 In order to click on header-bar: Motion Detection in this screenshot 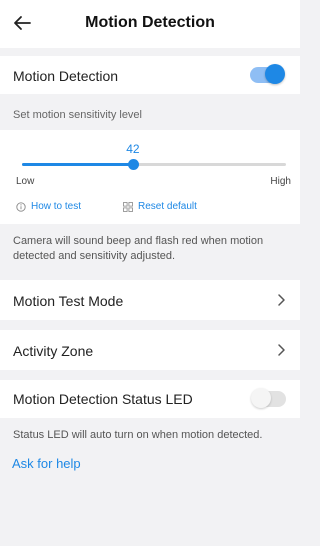, I will do `click(150, 24)`.